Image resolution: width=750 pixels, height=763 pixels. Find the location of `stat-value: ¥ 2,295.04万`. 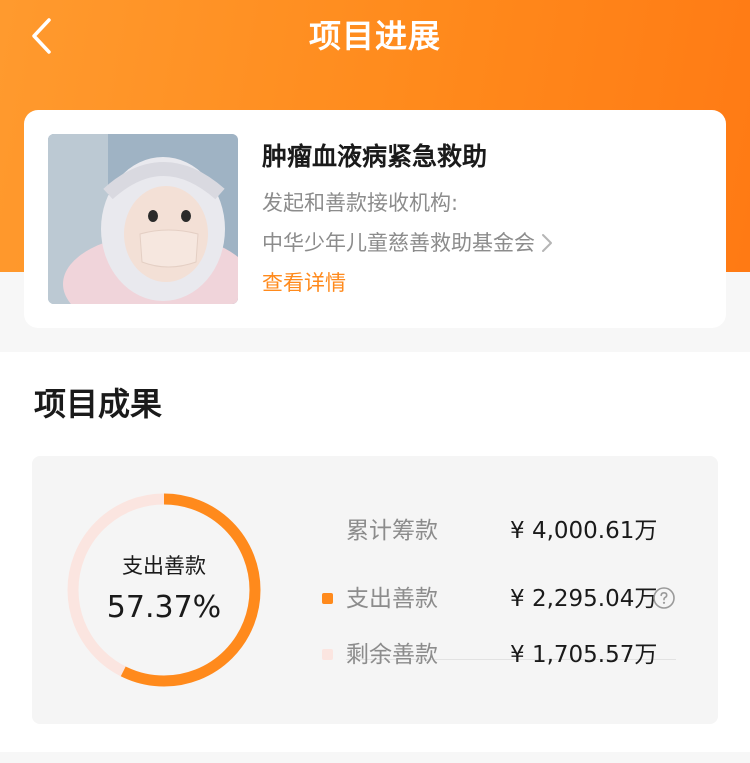

stat-value: ¥ 2,295.04万 is located at coordinates (584, 599).